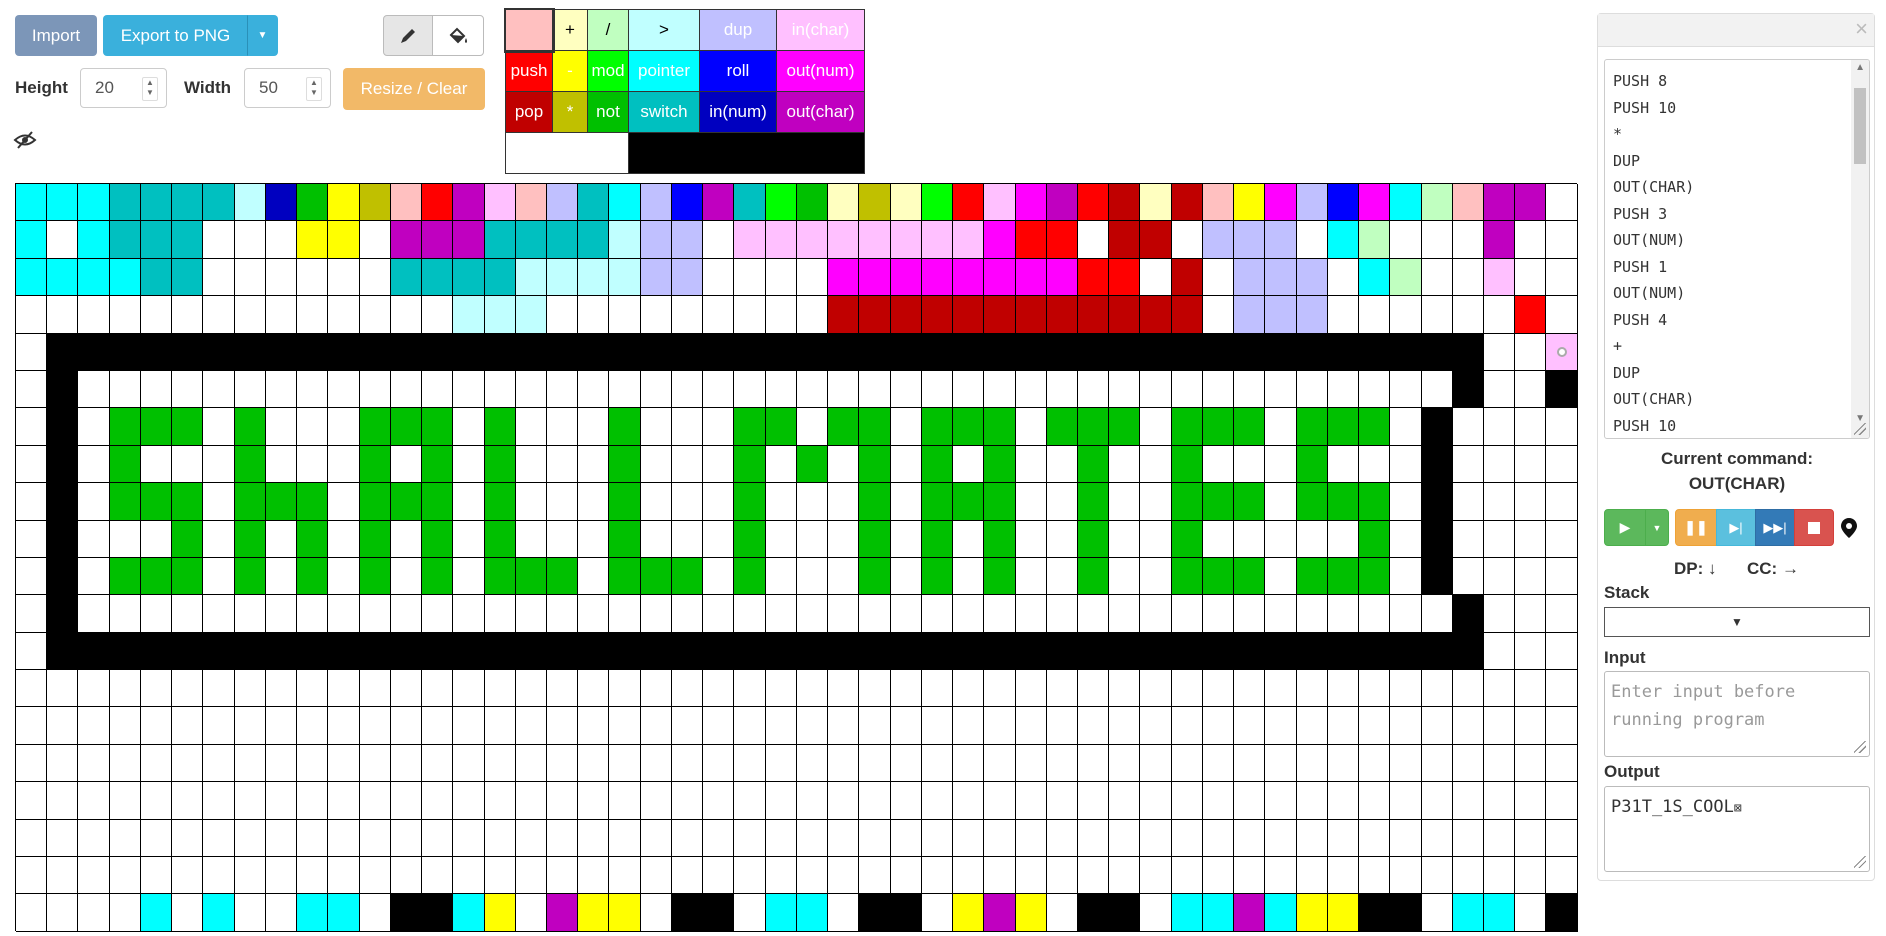 Image resolution: width=1886 pixels, height=936 pixels. What do you see at coordinates (664, 71) in the screenshot?
I see `palette-cell-1-3: pointer` at bounding box center [664, 71].